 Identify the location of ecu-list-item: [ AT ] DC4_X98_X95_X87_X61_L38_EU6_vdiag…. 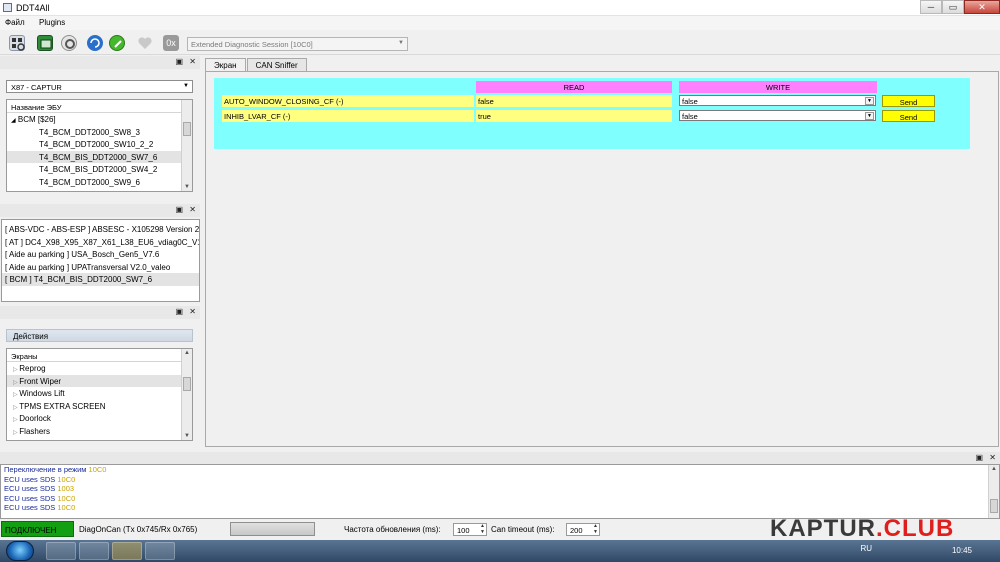
(100, 242).